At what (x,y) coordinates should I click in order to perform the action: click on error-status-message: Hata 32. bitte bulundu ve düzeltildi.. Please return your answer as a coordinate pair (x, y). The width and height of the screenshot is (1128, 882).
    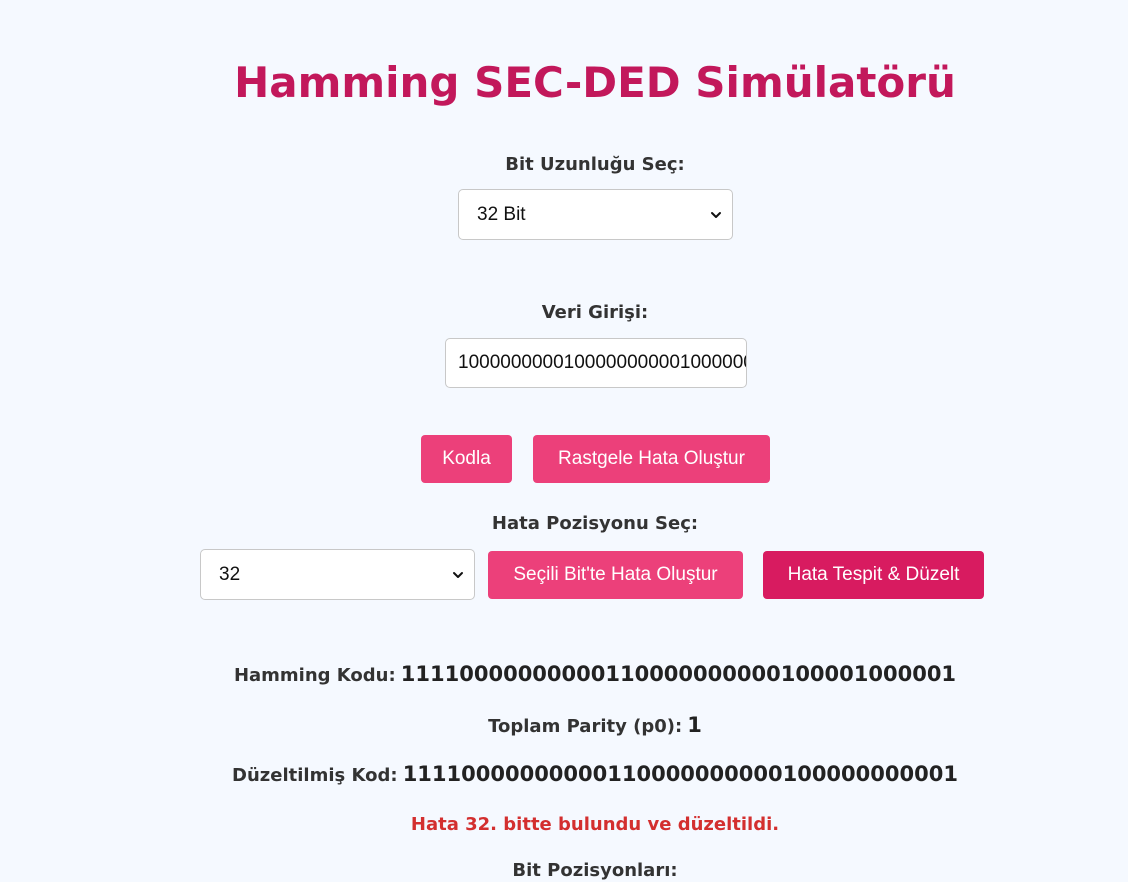
    Looking at the image, I should click on (595, 824).